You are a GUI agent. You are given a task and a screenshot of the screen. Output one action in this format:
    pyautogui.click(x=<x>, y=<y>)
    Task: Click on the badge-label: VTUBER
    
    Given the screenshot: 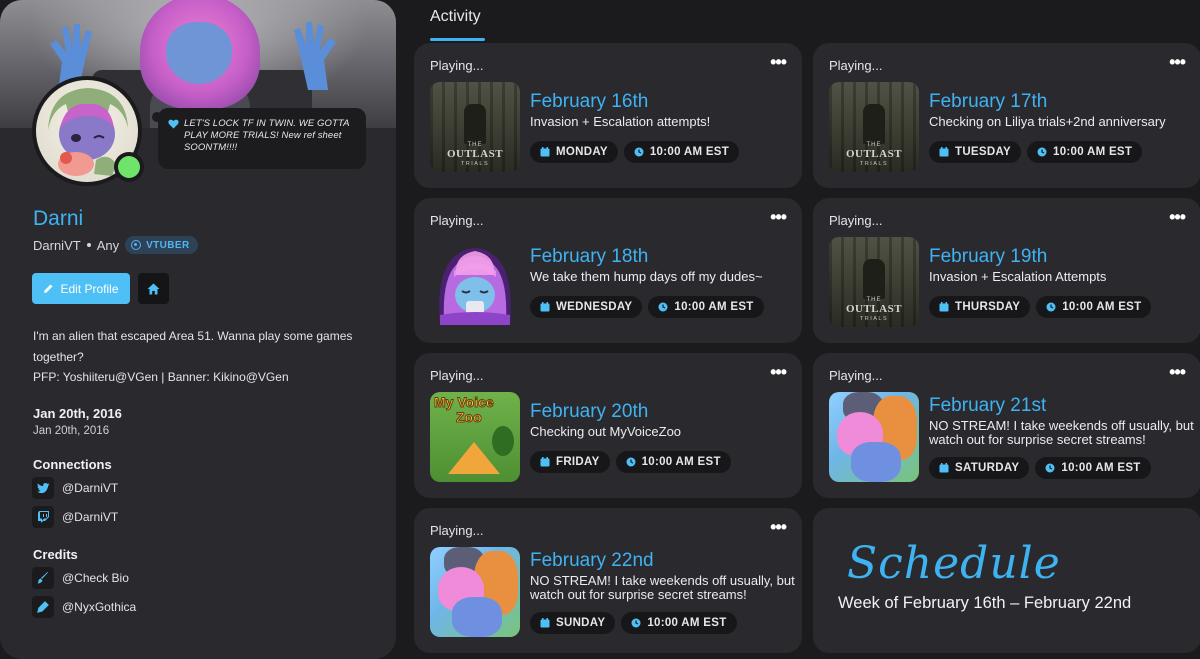 What is the action you would take?
    pyautogui.click(x=168, y=245)
    